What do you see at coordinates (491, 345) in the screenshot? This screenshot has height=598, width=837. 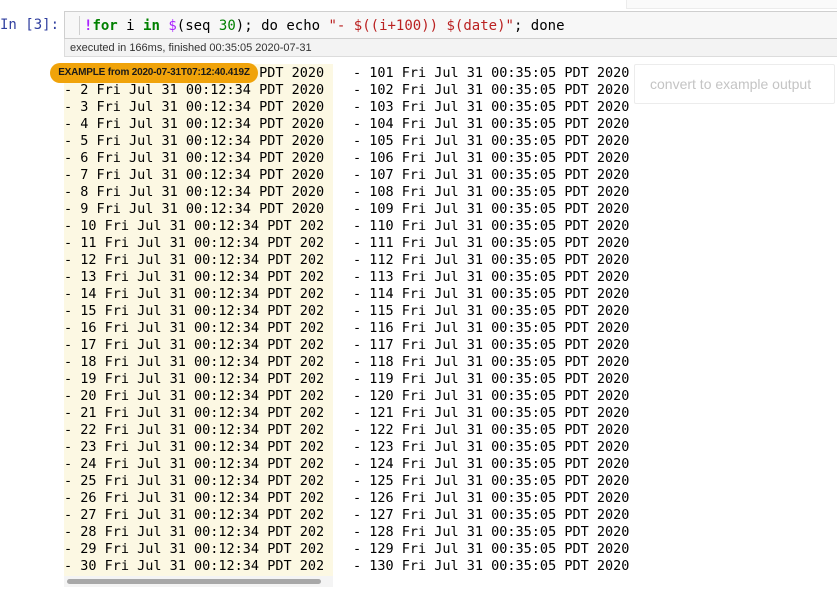 I see `current-output-line: - 117 Fri Jul 31 00:35:05 PDT 2020` at bounding box center [491, 345].